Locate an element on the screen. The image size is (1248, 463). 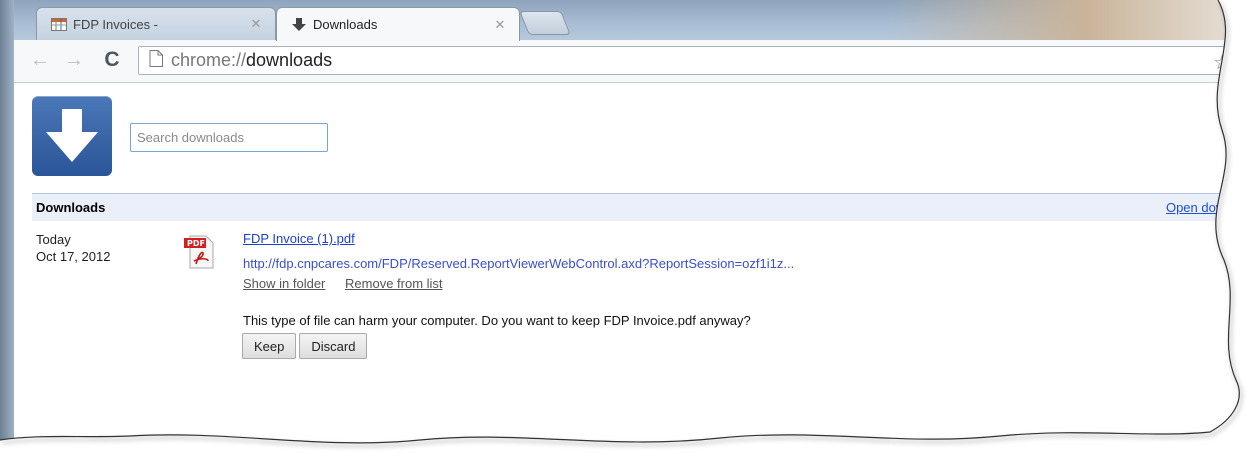
download-arrow-icon is located at coordinates (299, 25).